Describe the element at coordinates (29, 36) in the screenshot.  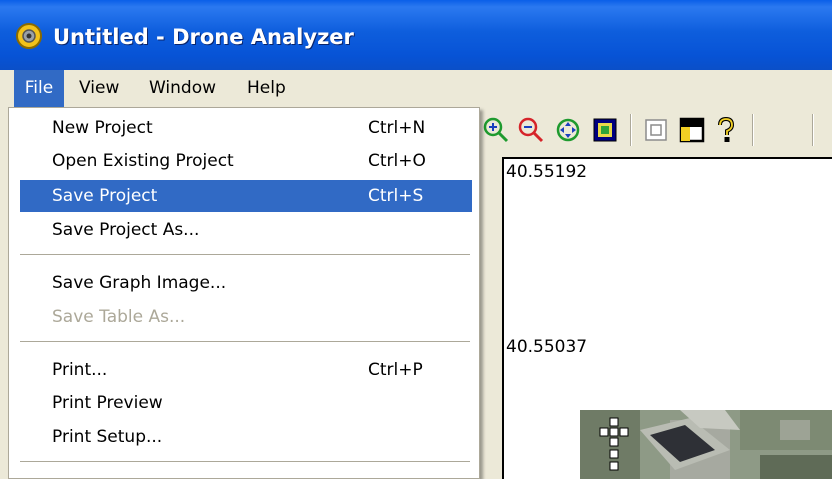
I see `drone-analyzer-app-icon` at that location.